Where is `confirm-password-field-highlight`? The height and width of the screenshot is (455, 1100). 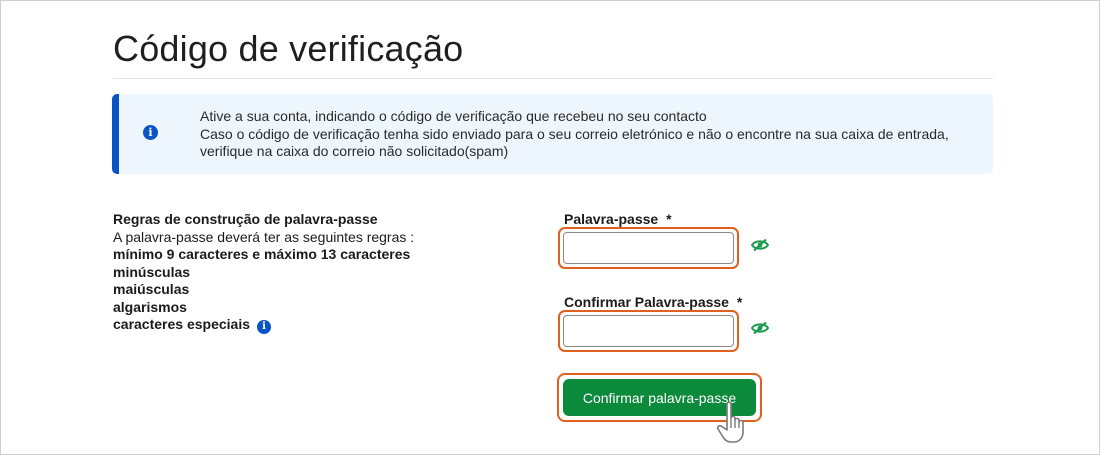
confirm-password-field-highlight is located at coordinates (648, 331).